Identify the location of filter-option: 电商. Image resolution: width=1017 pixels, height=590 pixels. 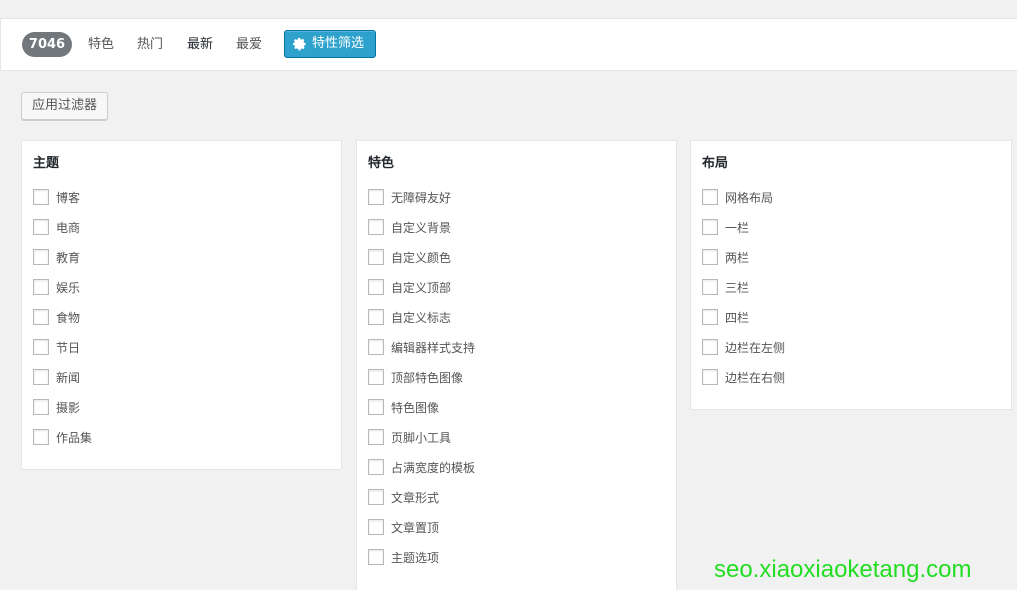
(56, 227).